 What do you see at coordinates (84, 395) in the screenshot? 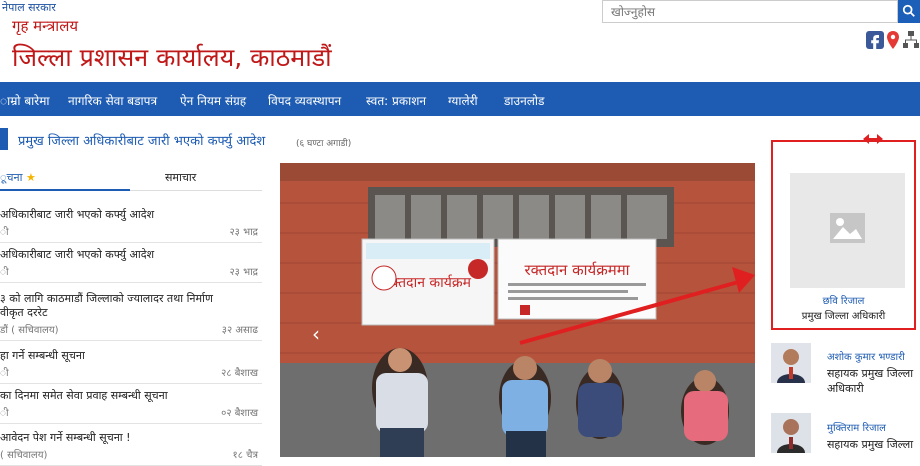
I see `news-title: का दिनमा समेत सेवा प्रवाह सम्बन्धी सूचना` at bounding box center [84, 395].